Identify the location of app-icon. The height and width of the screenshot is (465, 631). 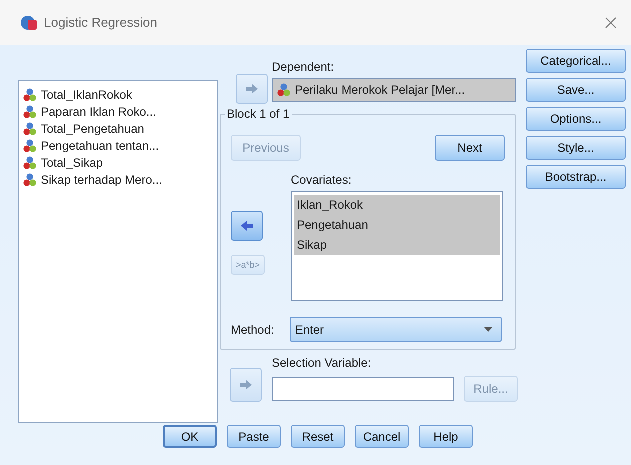
(29, 23).